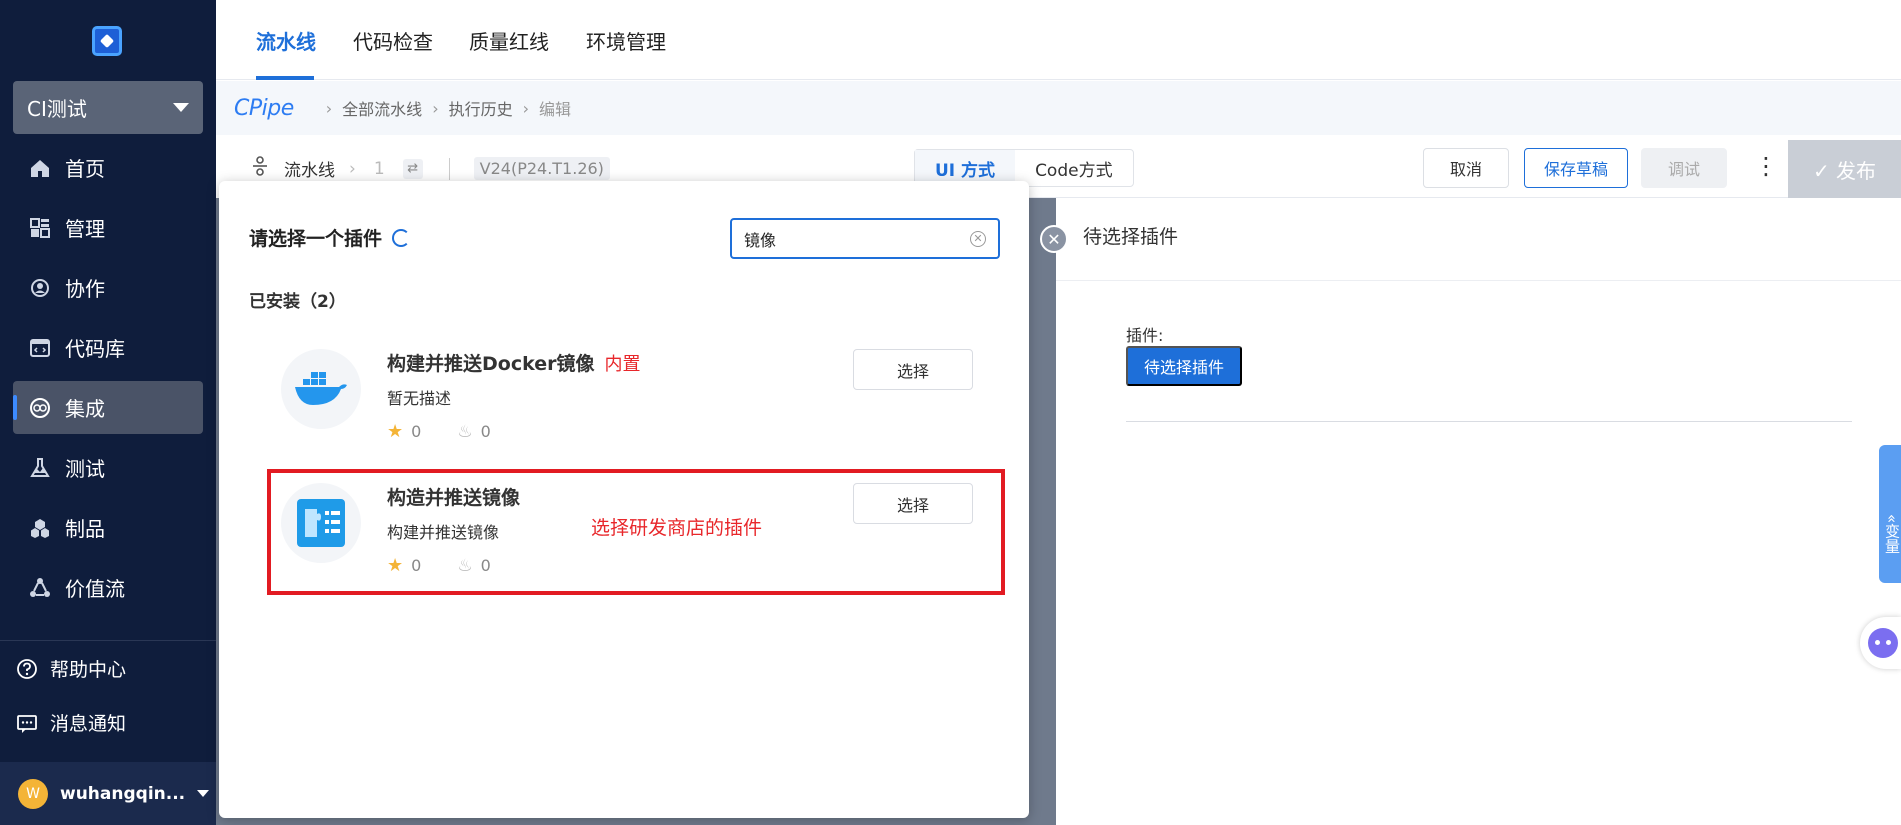 The image size is (1901, 825). I want to click on help-icon, so click(27, 669).